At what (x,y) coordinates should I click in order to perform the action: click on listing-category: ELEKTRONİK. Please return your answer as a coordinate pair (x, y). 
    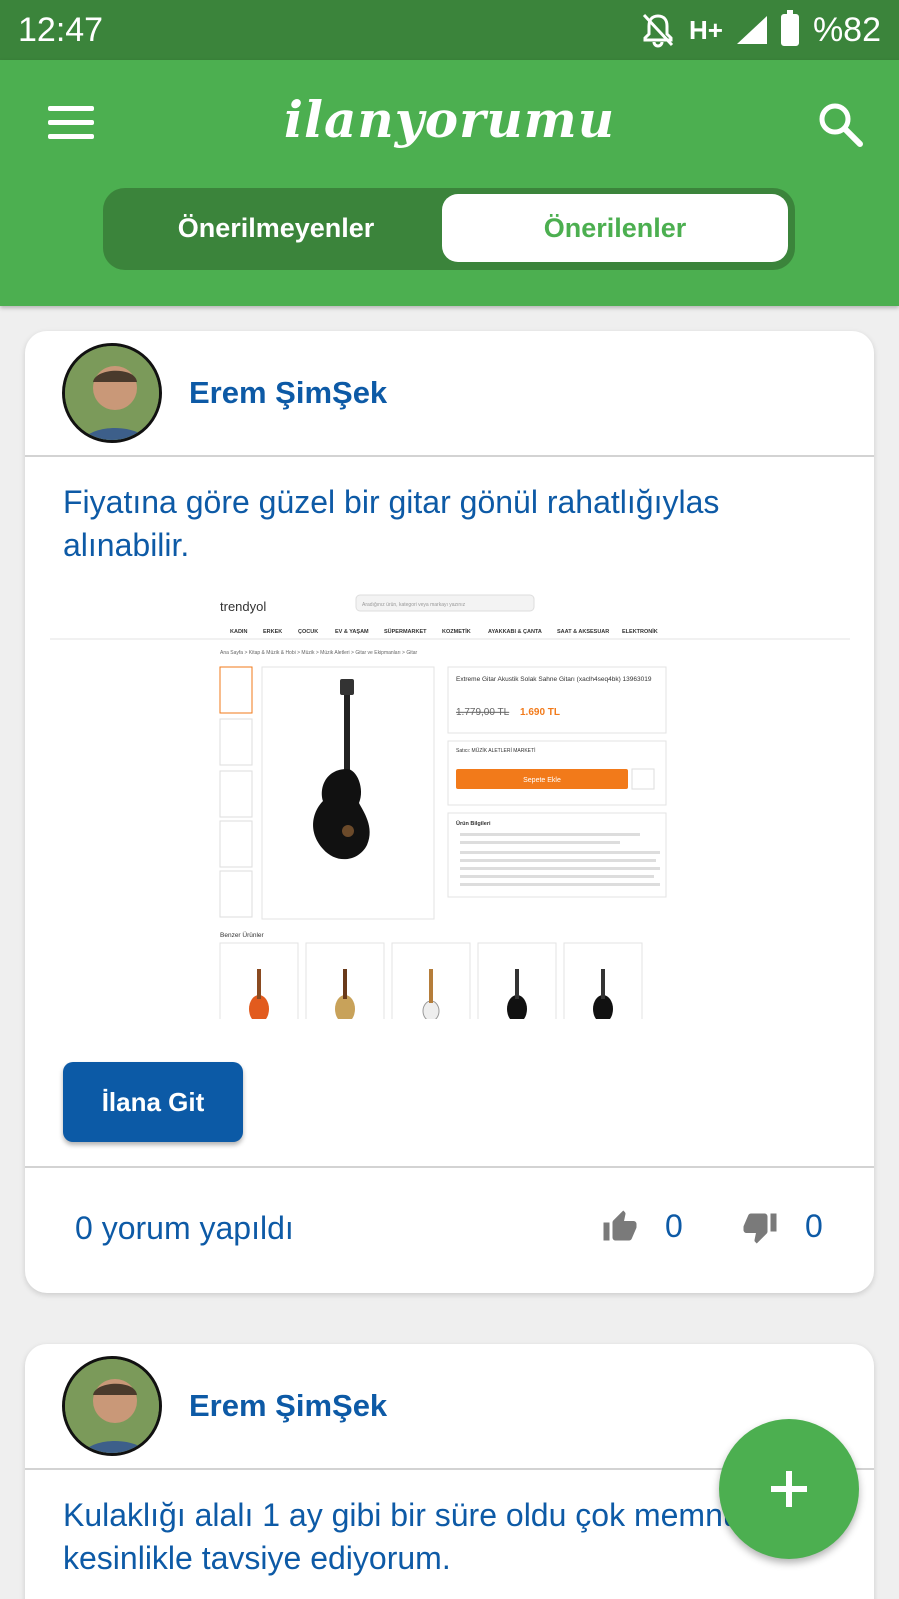
    Looking at the image, I should click on (640, 631).